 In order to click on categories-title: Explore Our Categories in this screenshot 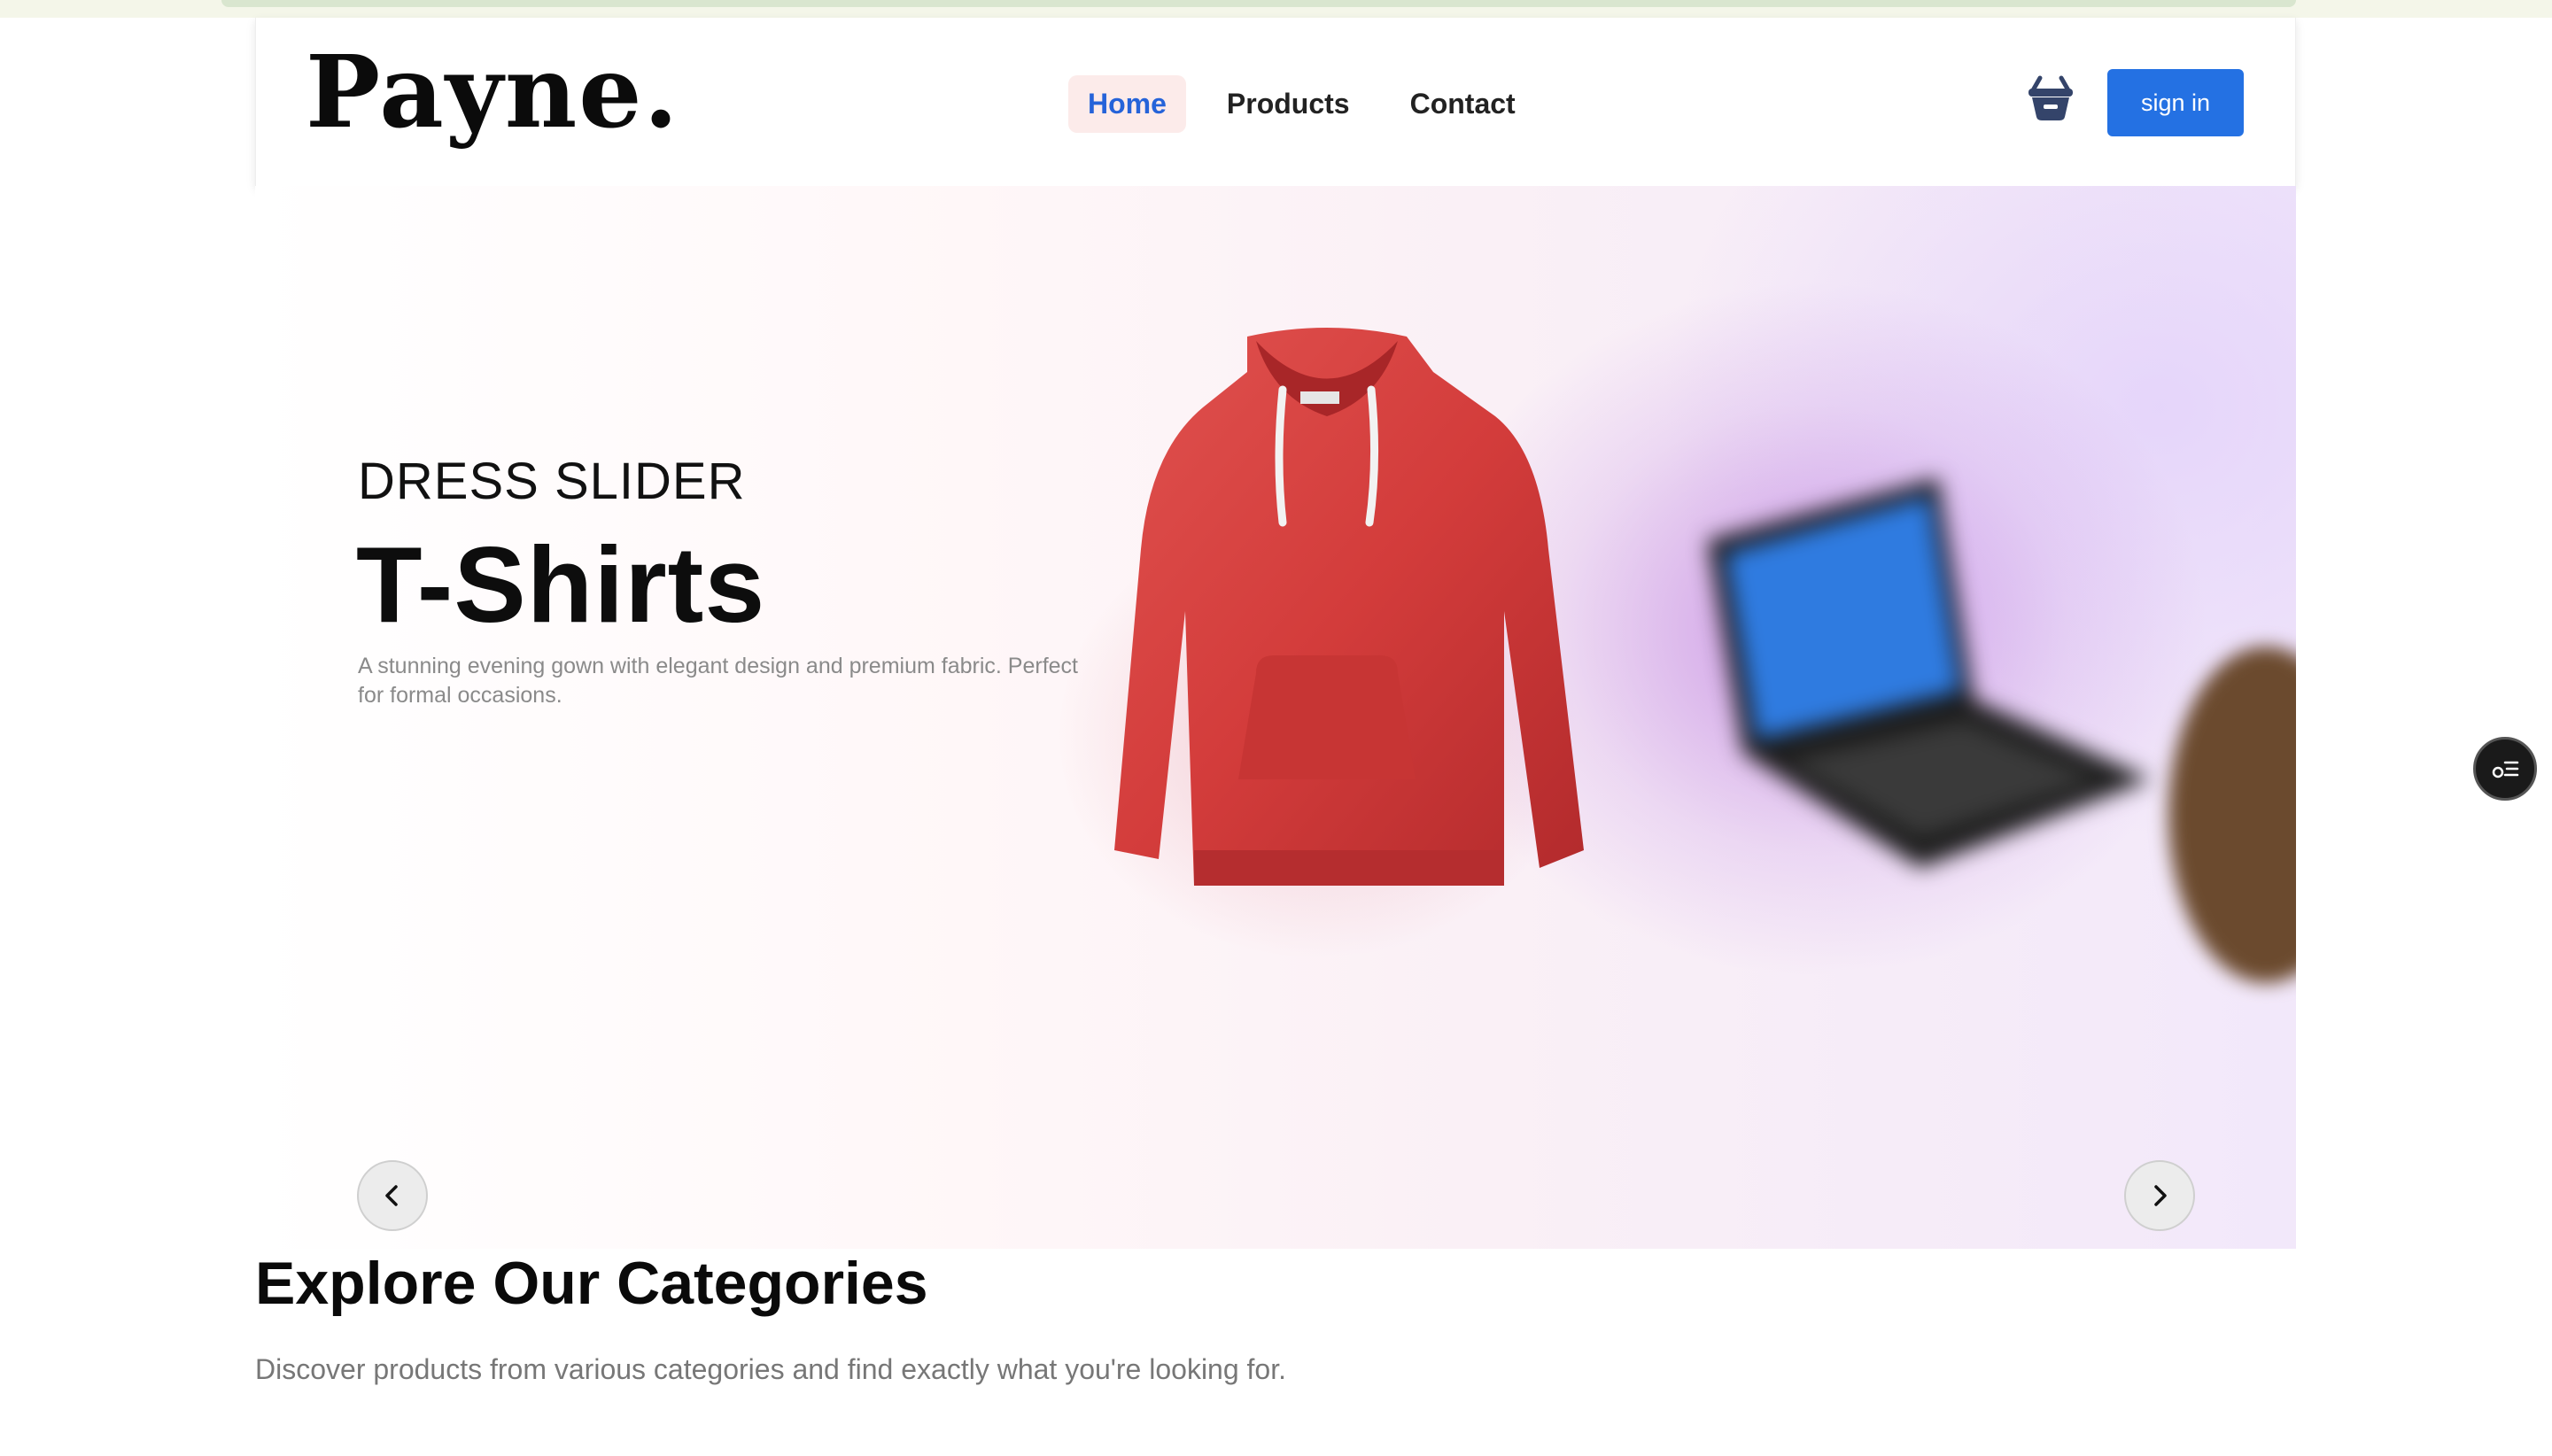, I will do `click(591, 1283)`.